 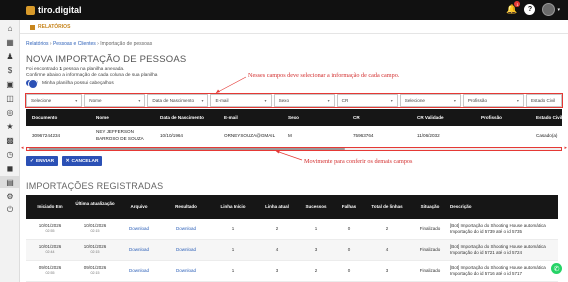 I want to click on annotation-arrow-bottom, so click(x=289, y=155).